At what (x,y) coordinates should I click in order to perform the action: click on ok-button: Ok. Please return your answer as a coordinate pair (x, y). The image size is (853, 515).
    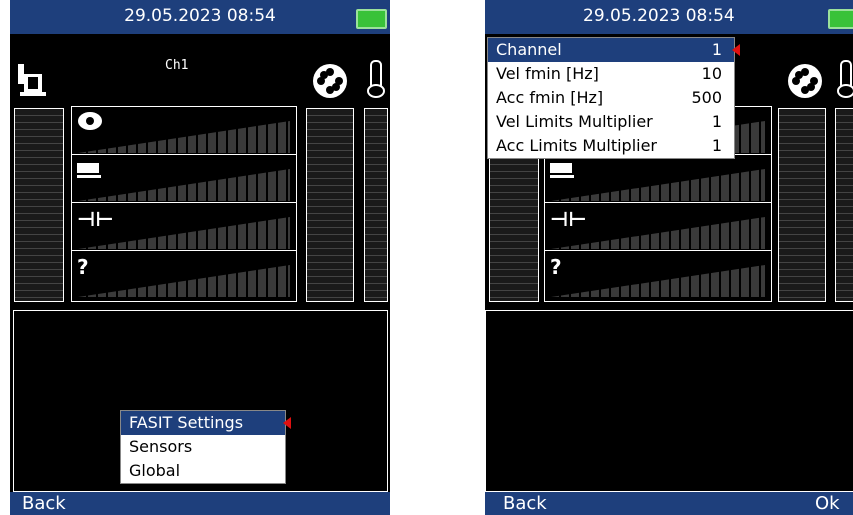
    Looking at the image, I should click on (827, 503).